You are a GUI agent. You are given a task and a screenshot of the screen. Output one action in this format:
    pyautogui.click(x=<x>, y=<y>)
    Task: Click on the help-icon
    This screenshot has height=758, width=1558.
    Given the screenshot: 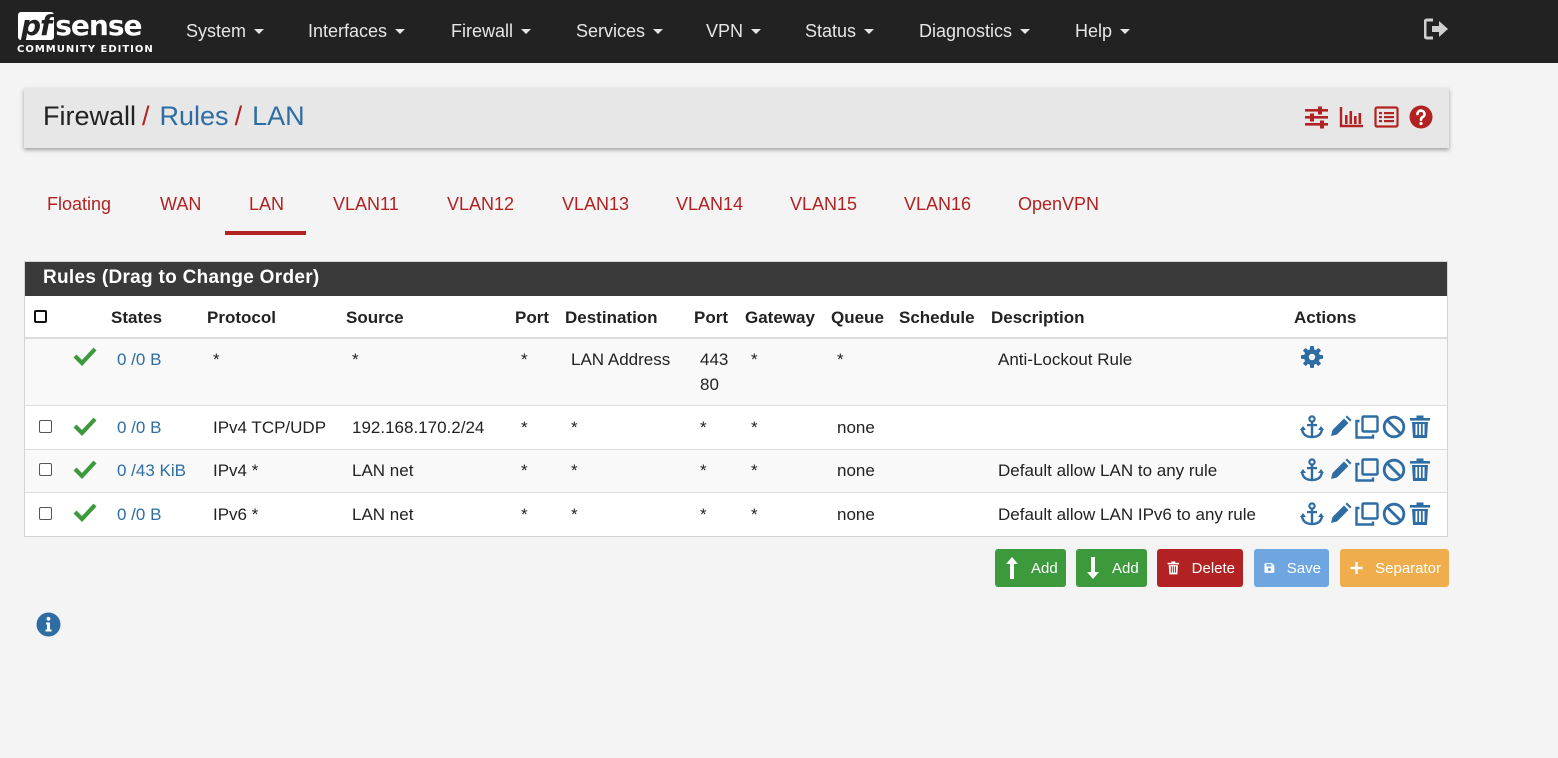 What is the action you would take?
    pyautogui.click(x=1421, y=117)
    